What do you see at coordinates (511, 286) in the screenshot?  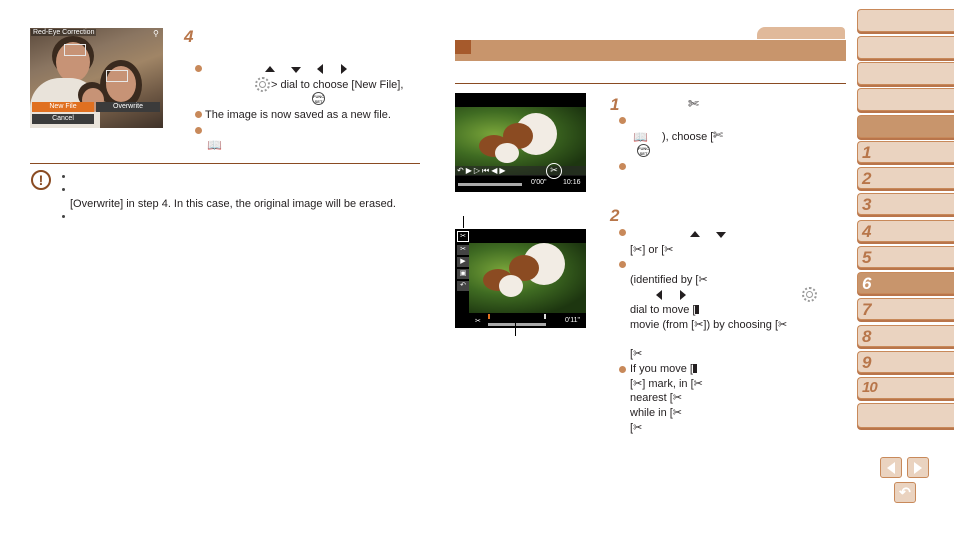 I see `dog-face` at bounding box center [511, 286].